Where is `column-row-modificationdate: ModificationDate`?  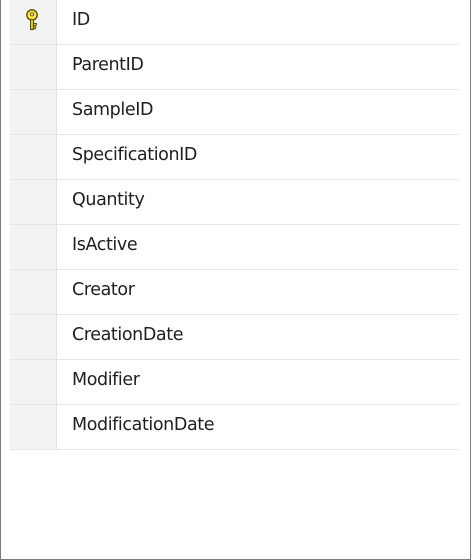
column-row-modificationdate: ModificationDate is located at coordinates (234, 427).